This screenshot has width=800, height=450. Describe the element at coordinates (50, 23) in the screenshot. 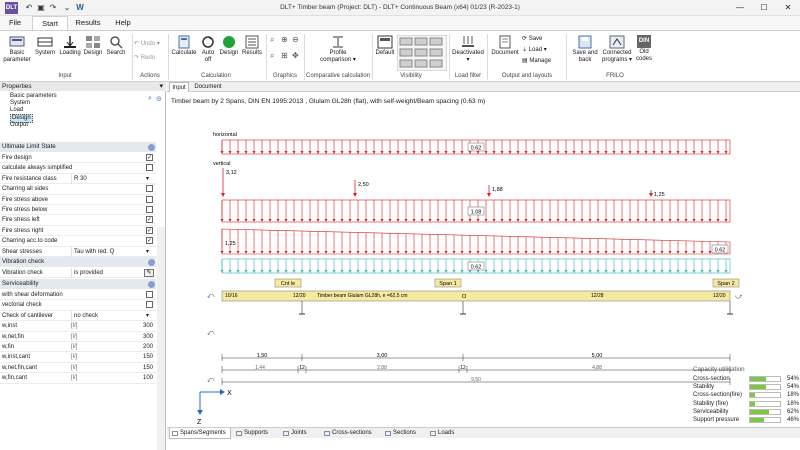

I see `menu-start: Start` at that location.